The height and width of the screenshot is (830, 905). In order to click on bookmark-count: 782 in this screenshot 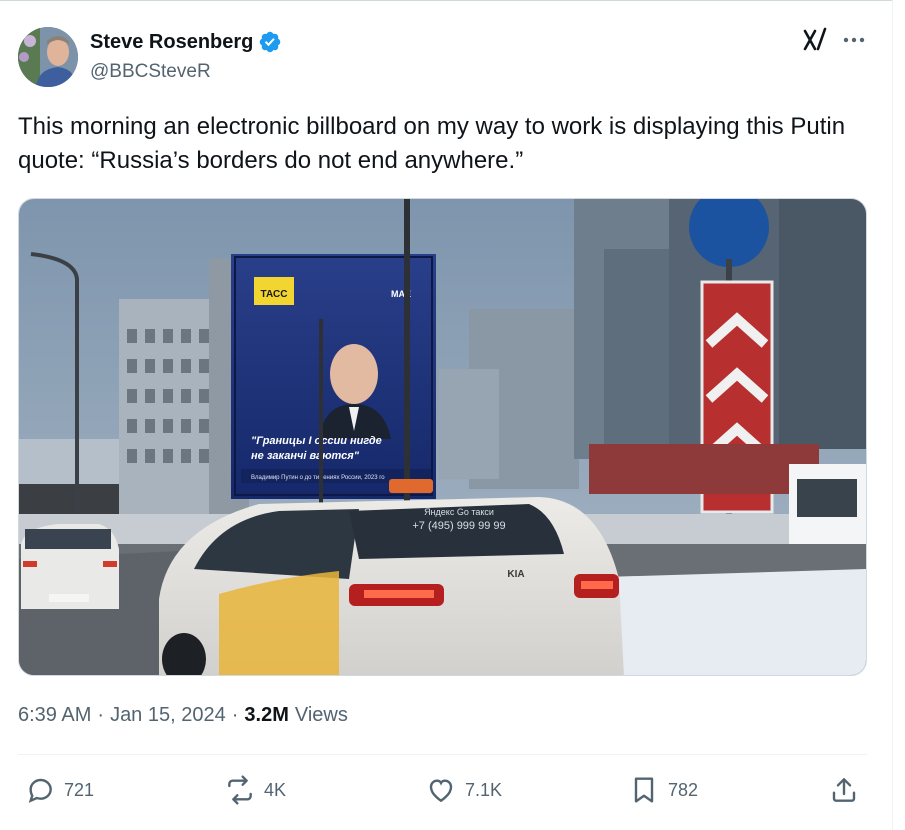, I will do `click(683, 789)`.